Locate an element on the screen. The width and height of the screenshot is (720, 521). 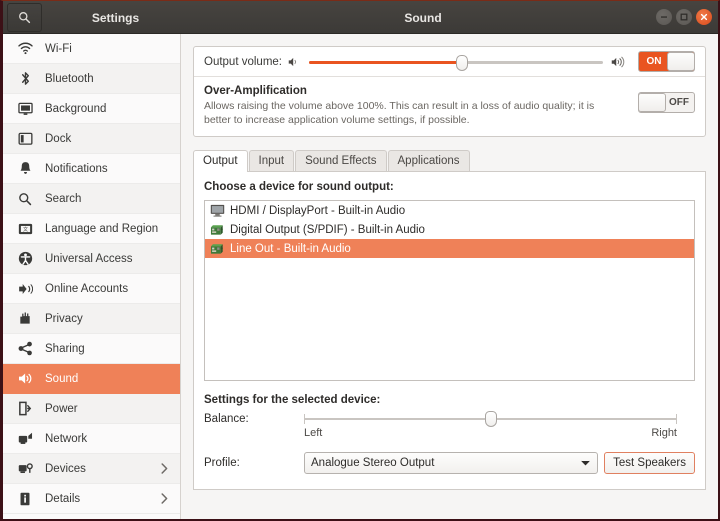
test-speakers-label: Test Speakers is located at coordinates (649, 463).